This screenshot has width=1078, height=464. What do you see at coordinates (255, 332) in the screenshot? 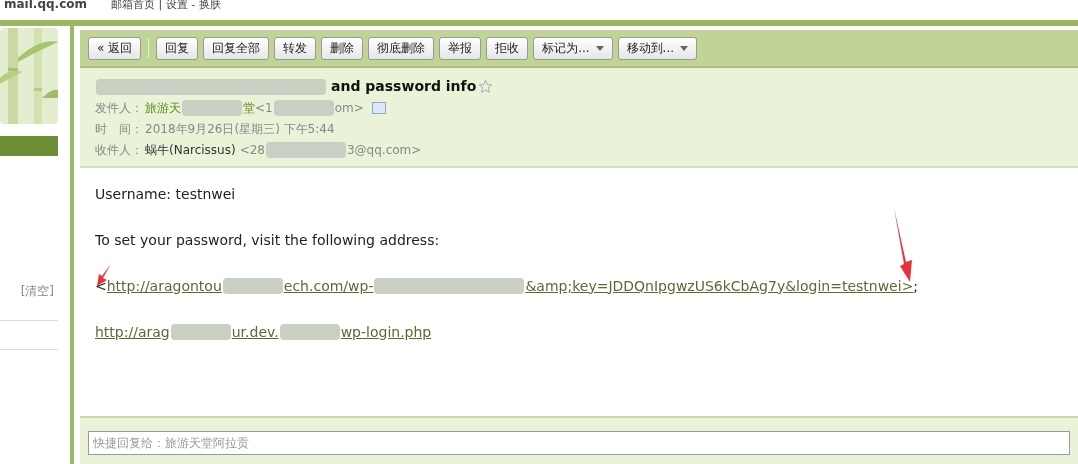
I see `link: ur.dev.` at bounding box center [255, 332].